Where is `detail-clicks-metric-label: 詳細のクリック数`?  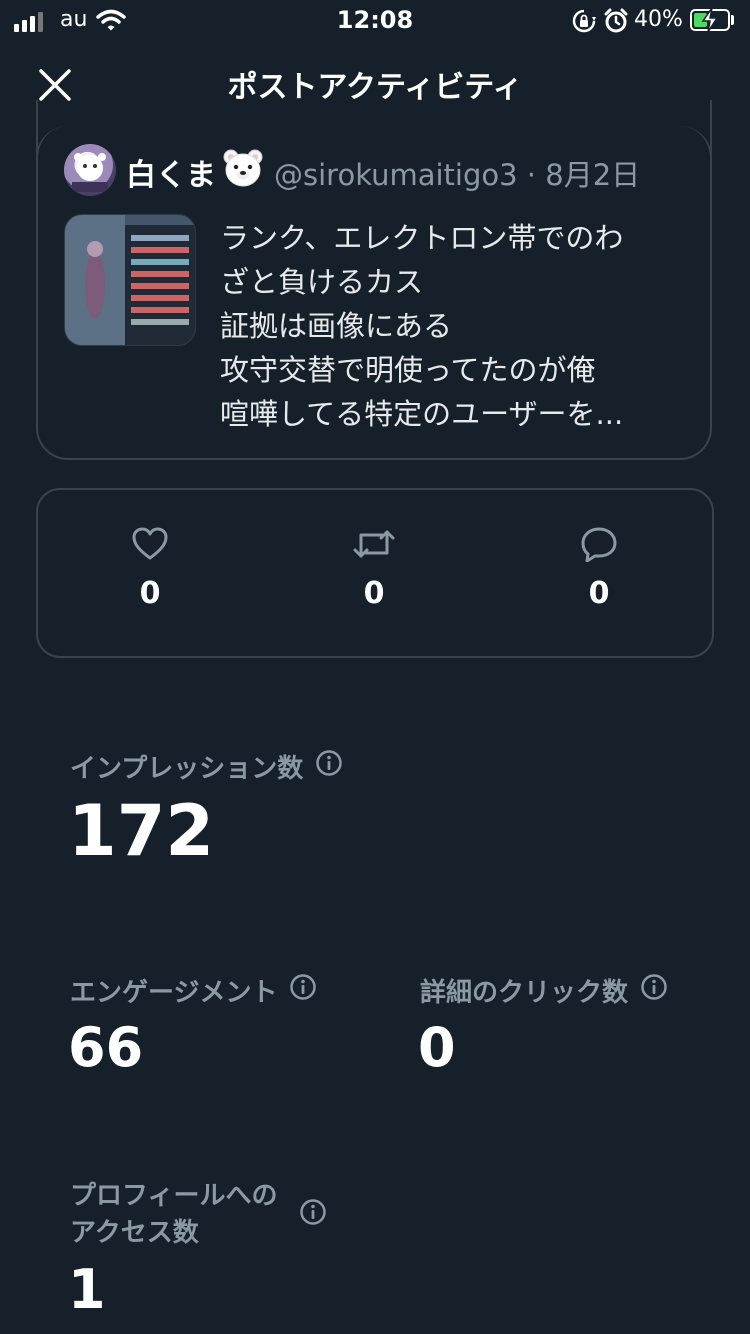
detail-clicks-metric-label: 詳細のクリック数 is located at coordinates (544, 990).